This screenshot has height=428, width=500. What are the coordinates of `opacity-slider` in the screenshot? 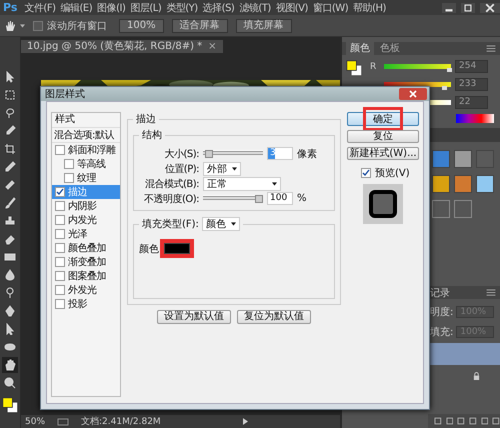 It's located at (233, 198).